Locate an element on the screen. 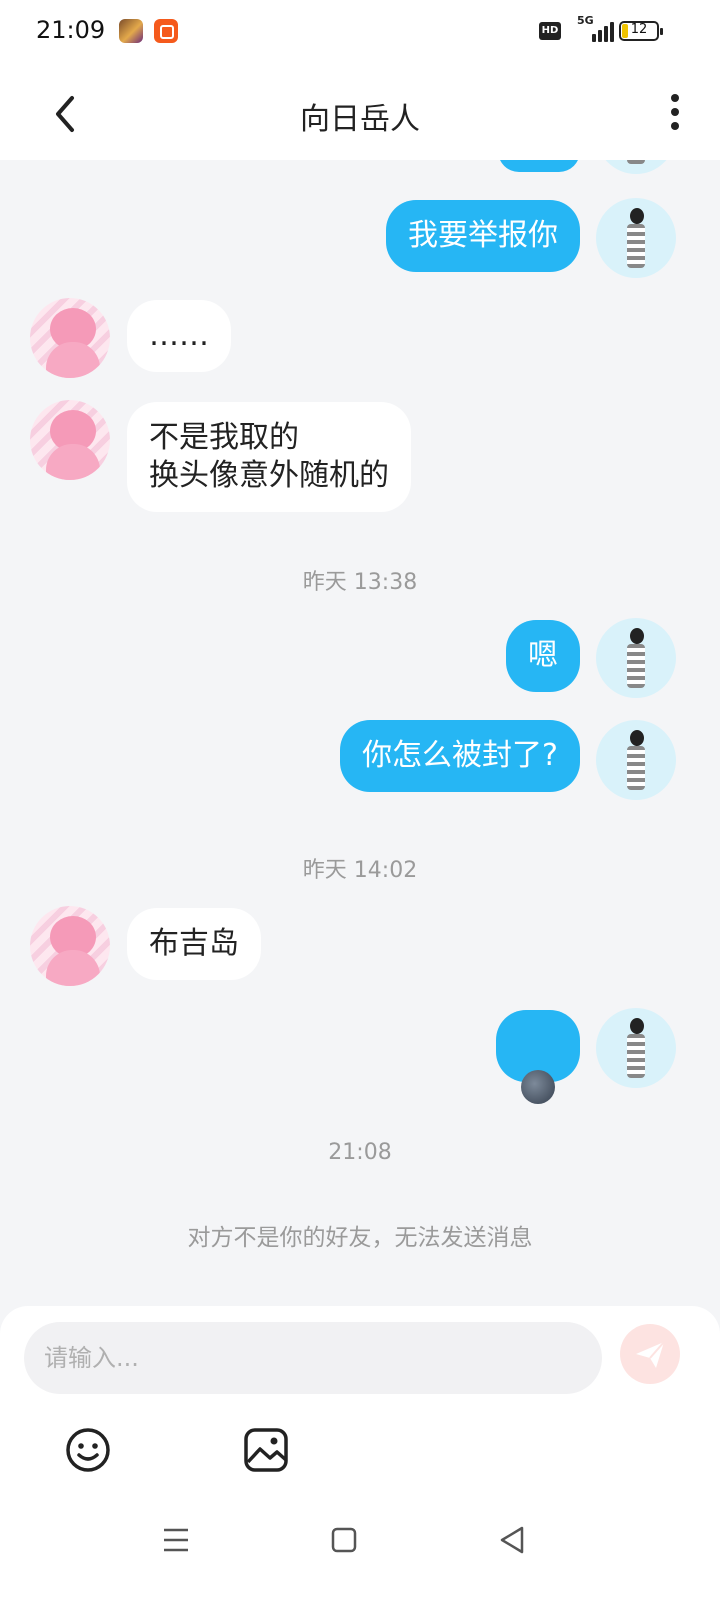  status-time: 21:09 is located at coordinates (71, 30).